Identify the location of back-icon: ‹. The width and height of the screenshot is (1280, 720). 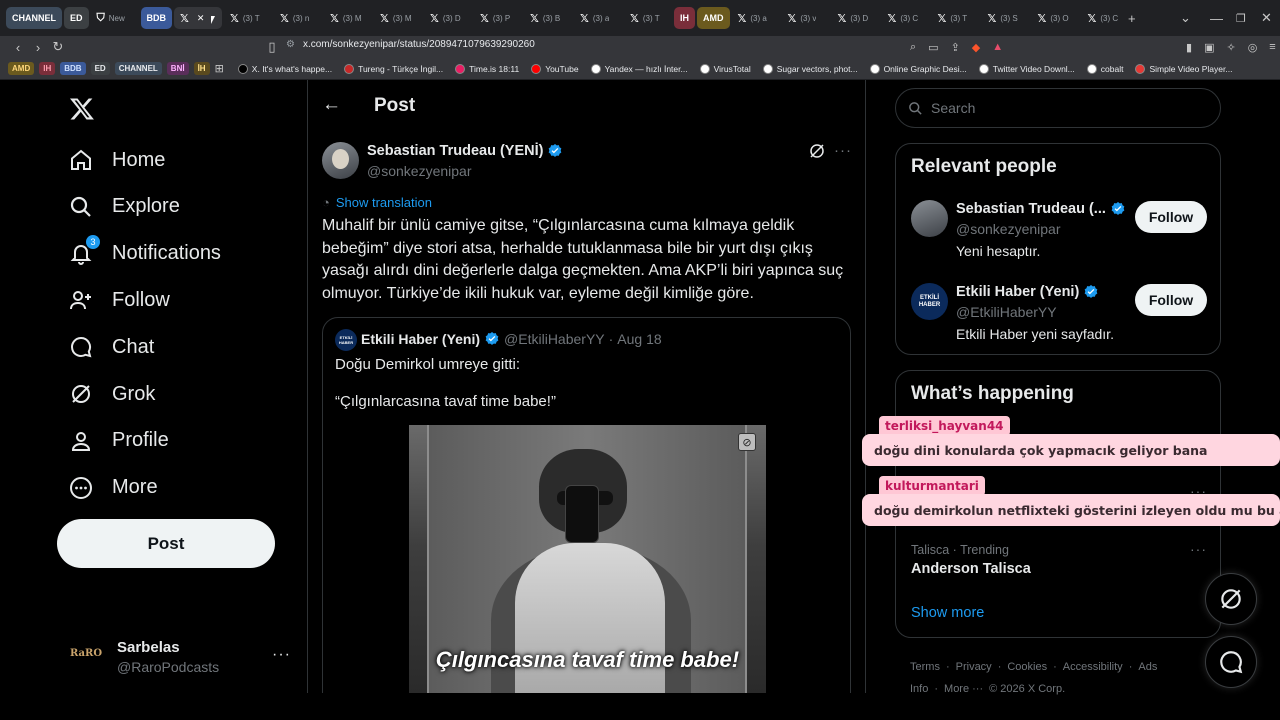
(18, 47).